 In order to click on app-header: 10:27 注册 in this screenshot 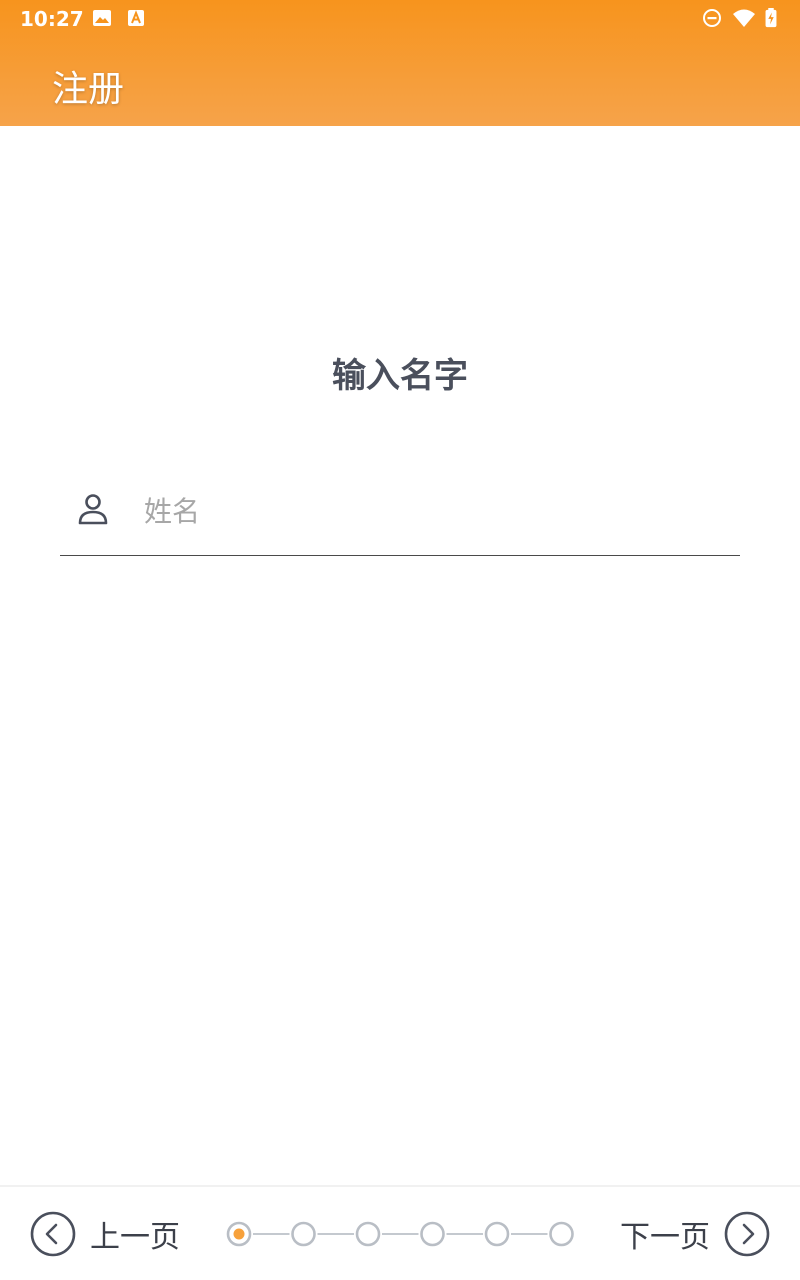, I will do `click(400, 63)`.